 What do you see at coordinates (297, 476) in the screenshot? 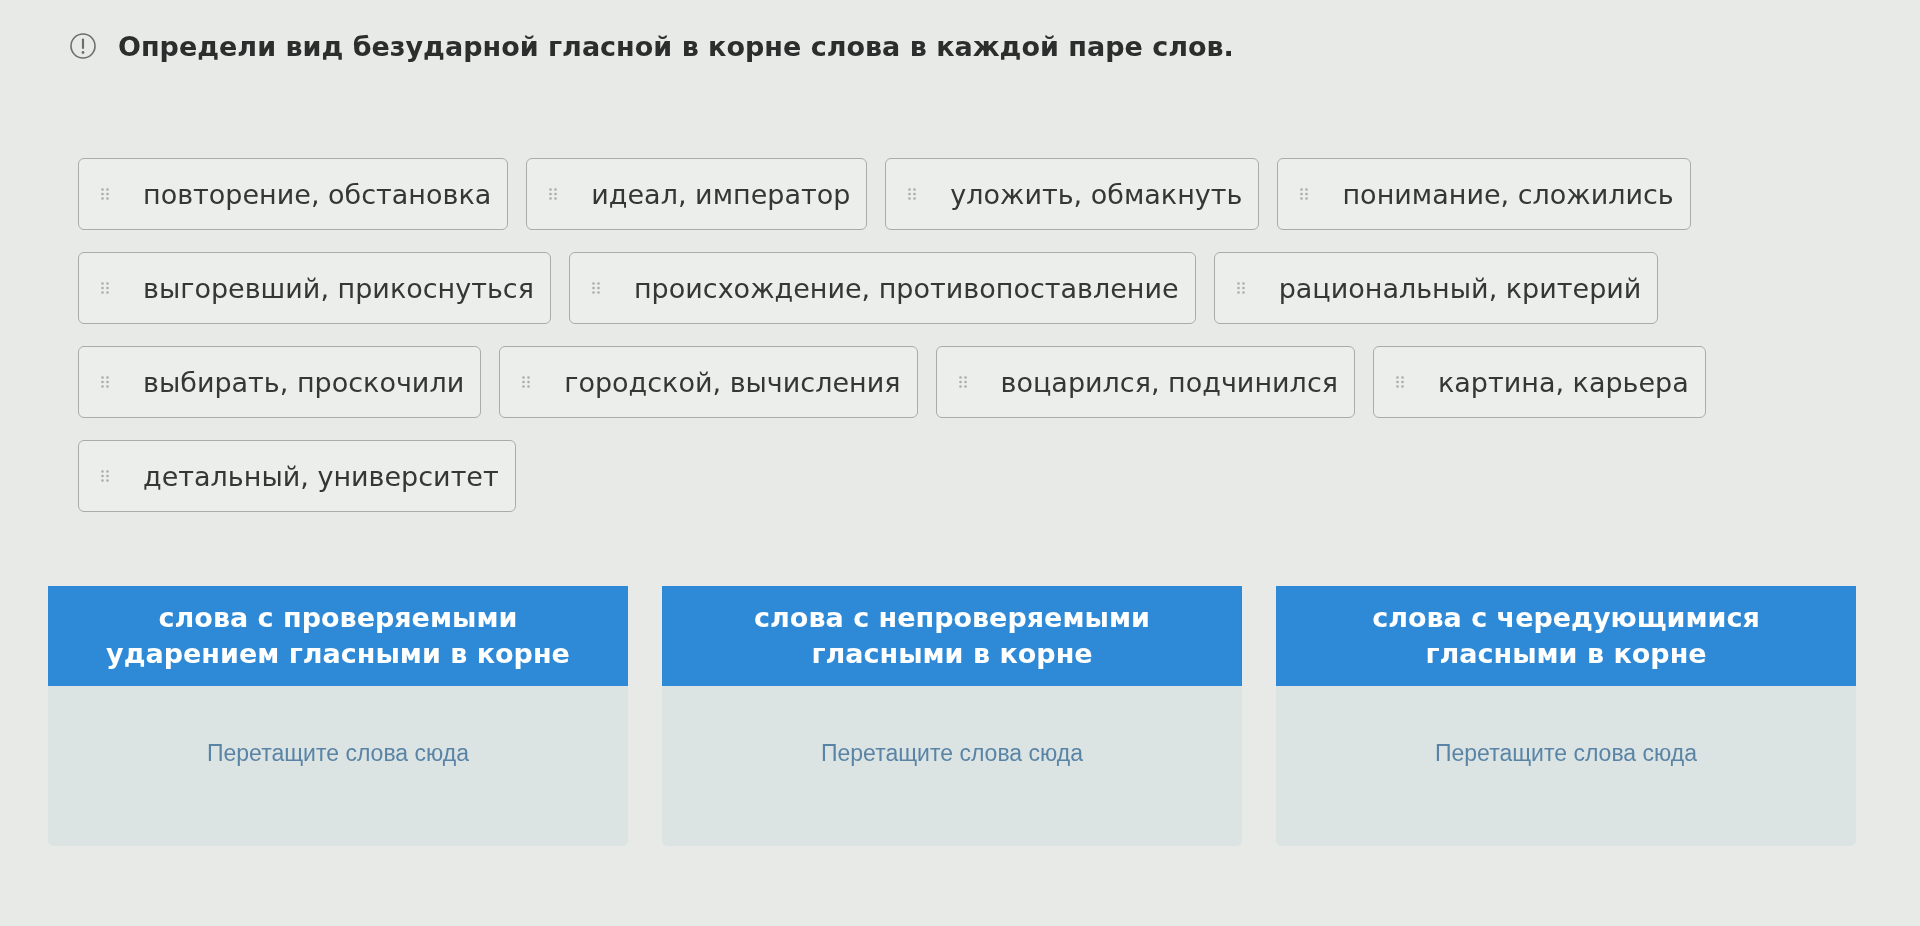
I see `word-card: детальный, университет` at bounding box center [297, 476].